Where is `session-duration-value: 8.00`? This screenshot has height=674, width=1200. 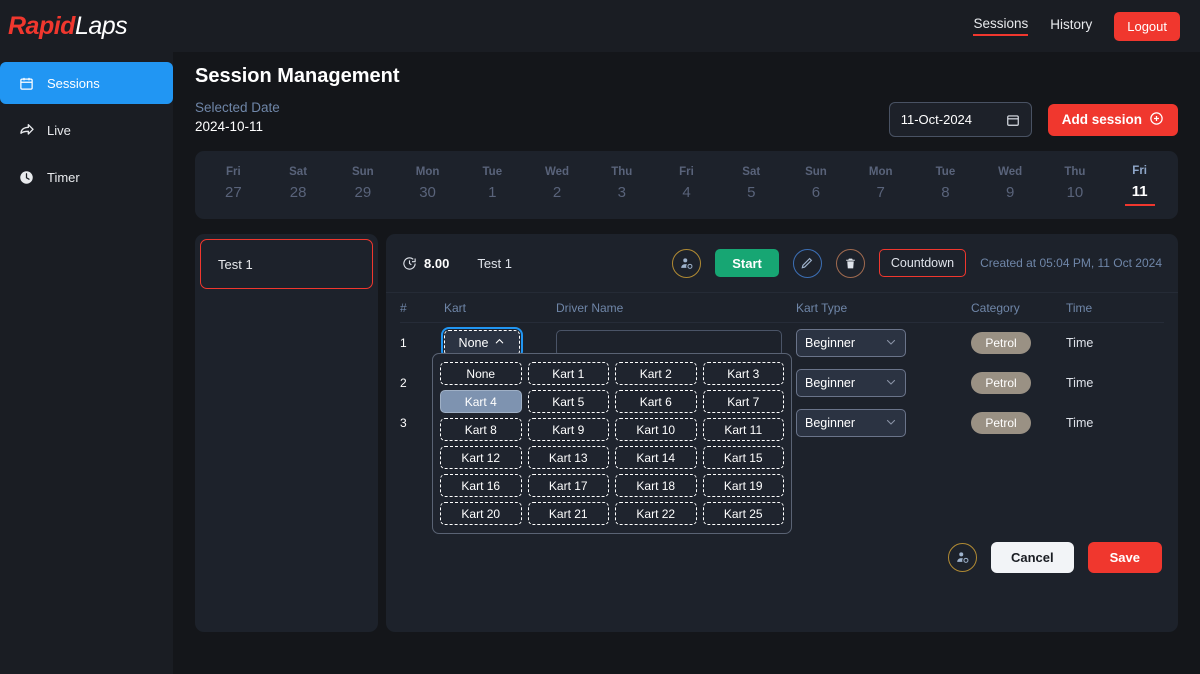
session-duration-value: 8.00 is located at coordinates (437, 263).